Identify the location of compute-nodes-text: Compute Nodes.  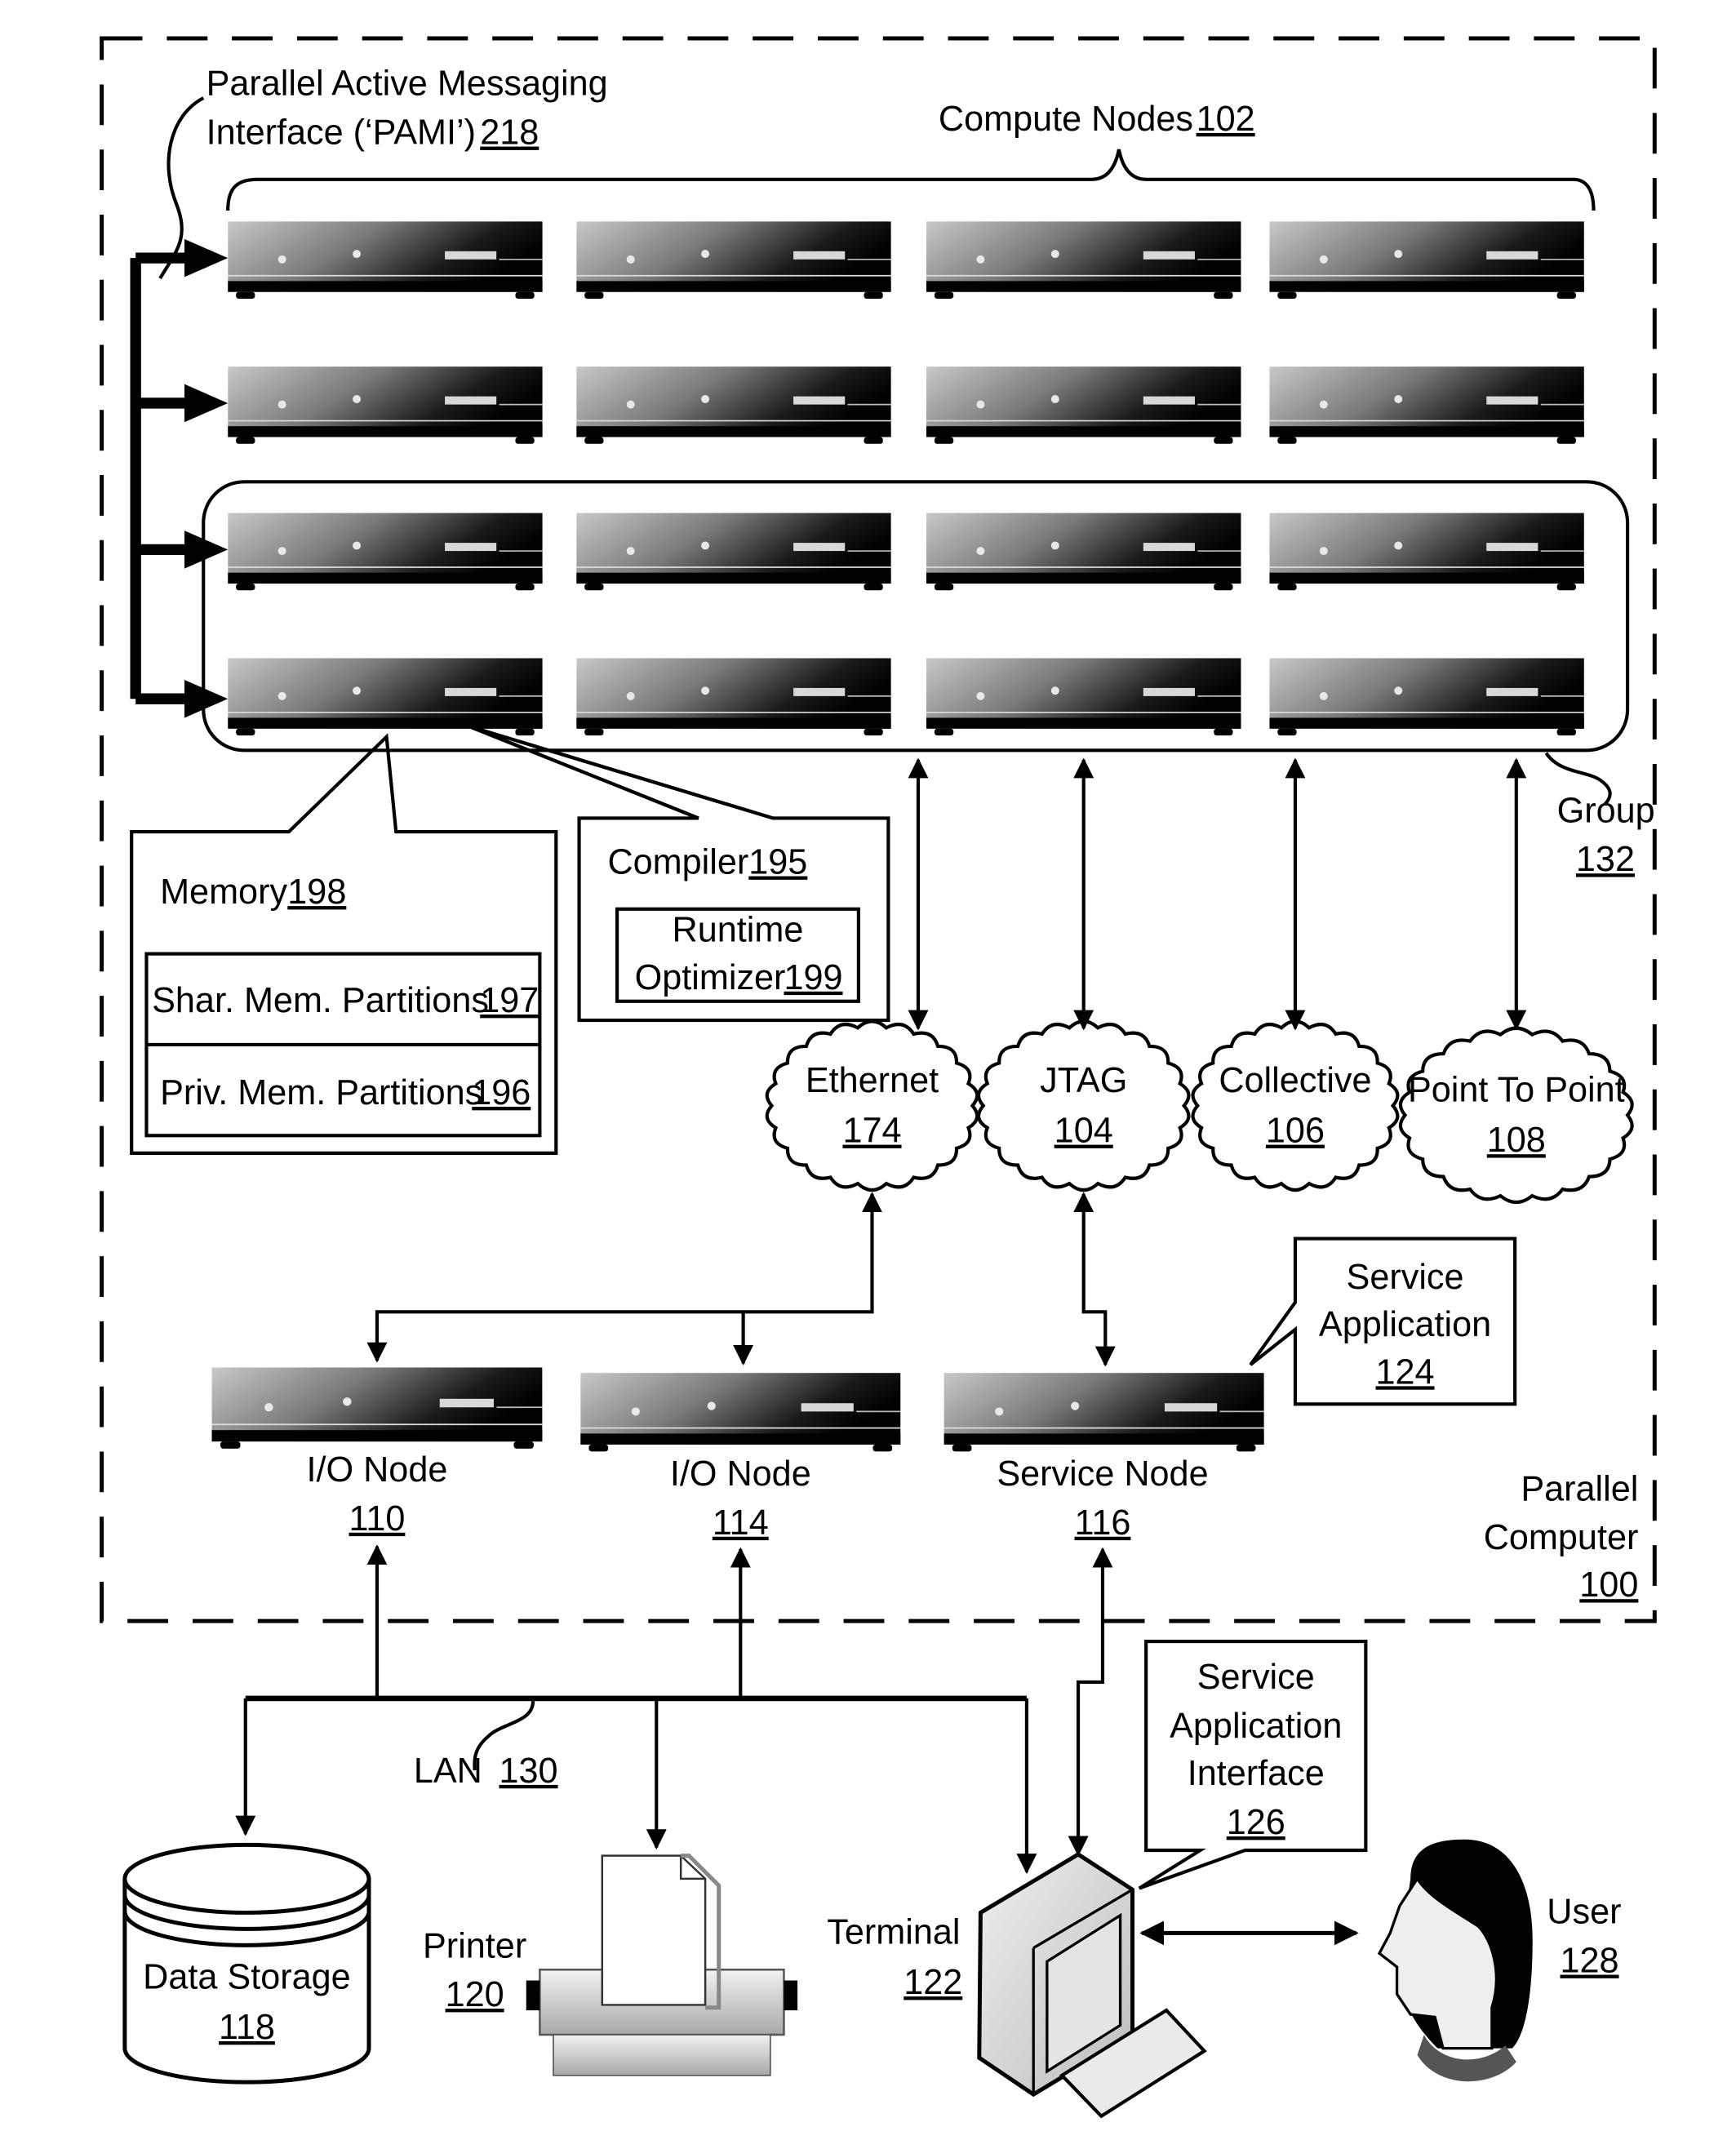
(1066, 119).